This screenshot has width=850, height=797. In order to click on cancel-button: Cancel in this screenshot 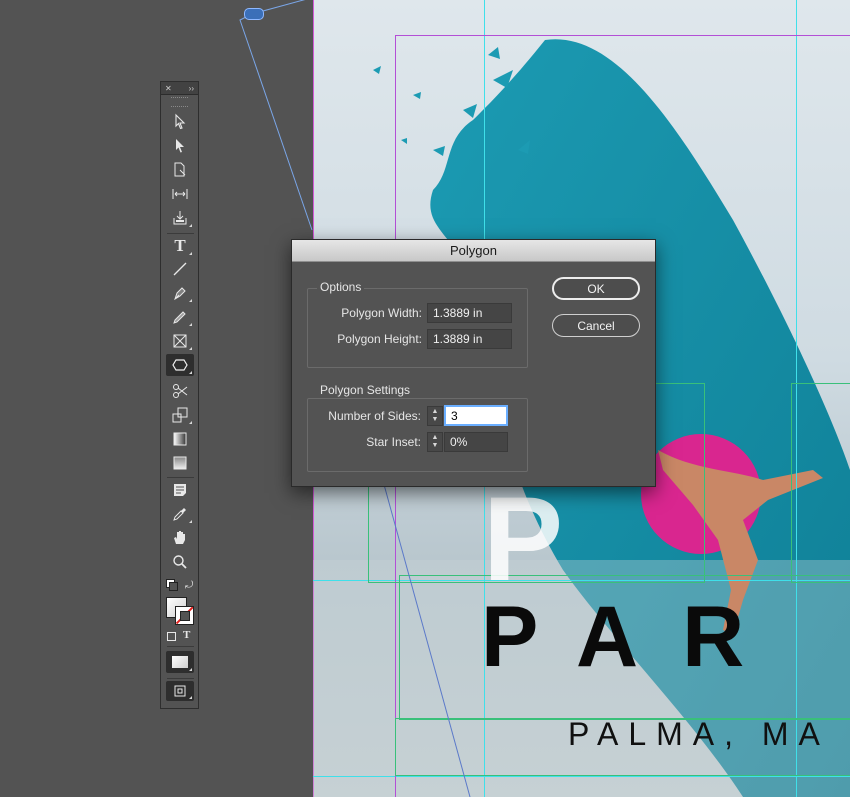, I will do `click(596, 325)`.